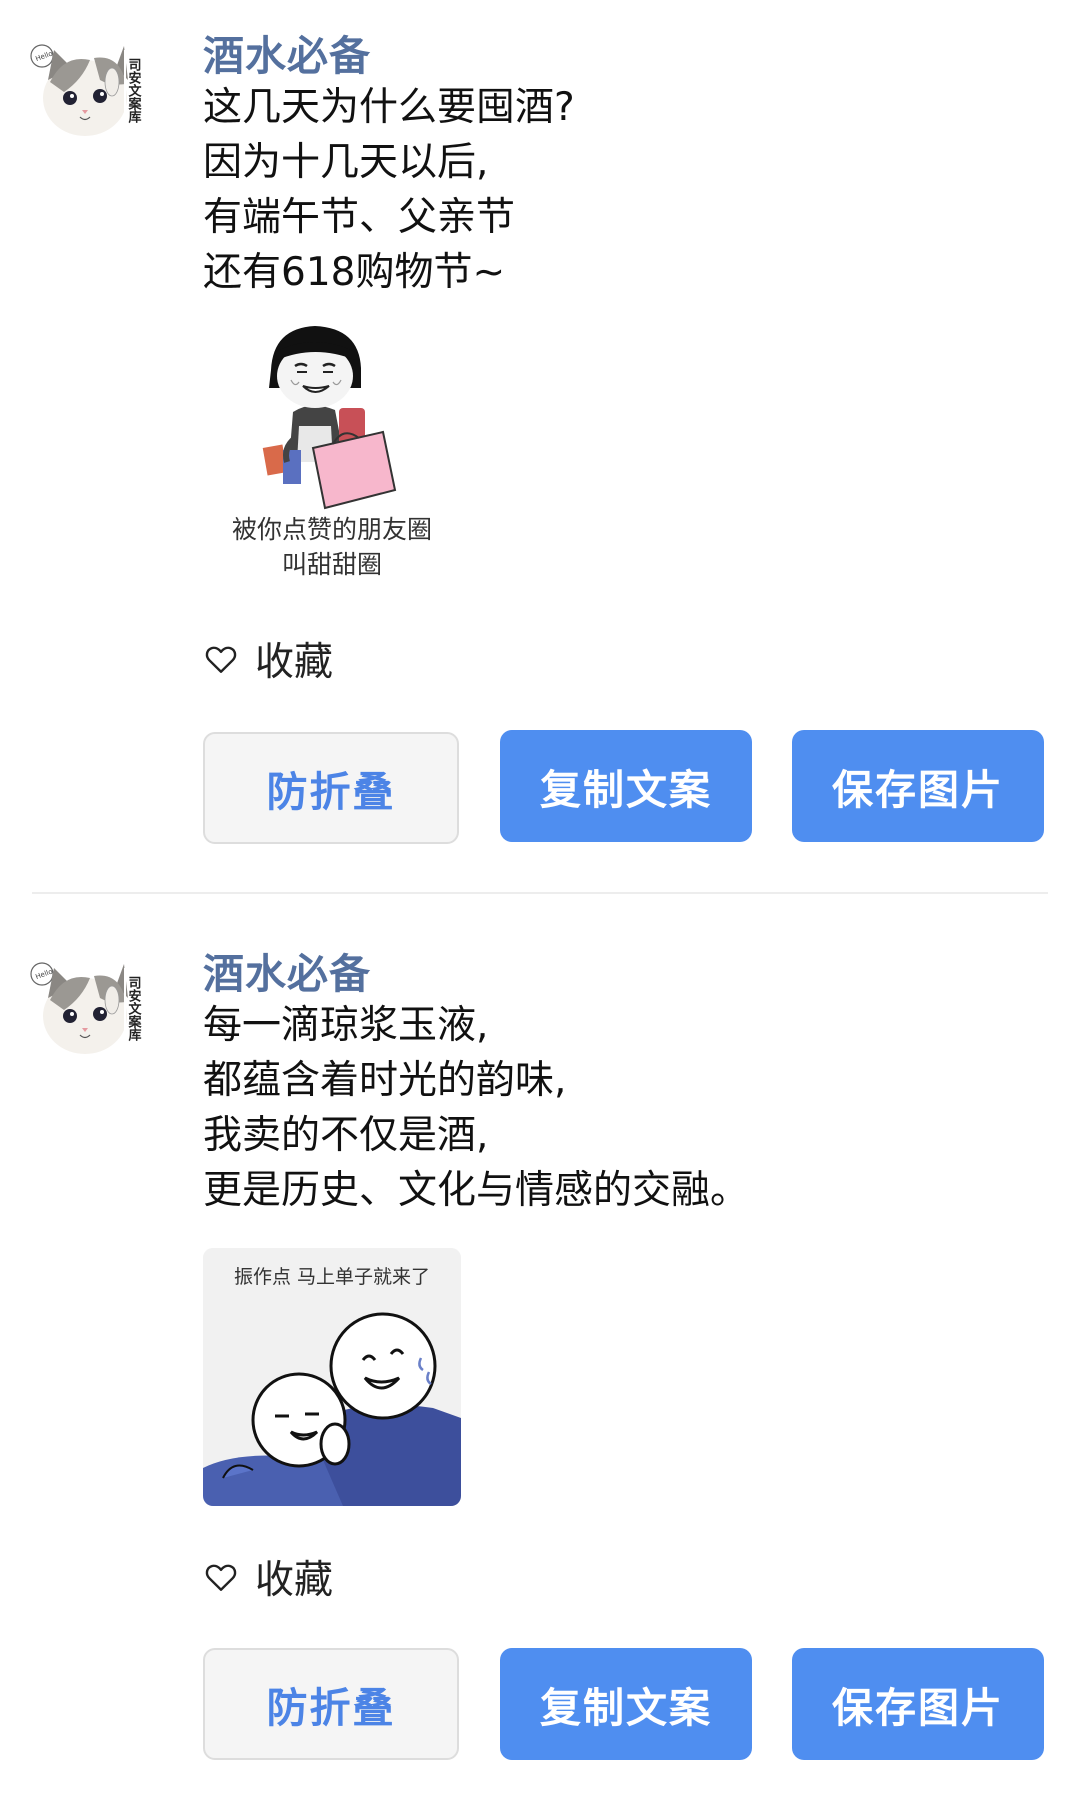 The width and height of the screenshot is (1080, 1796). Describe the element at coordinates (354, 272) in the screenshot. I see `content-line: 还有618购物节~` at that location.